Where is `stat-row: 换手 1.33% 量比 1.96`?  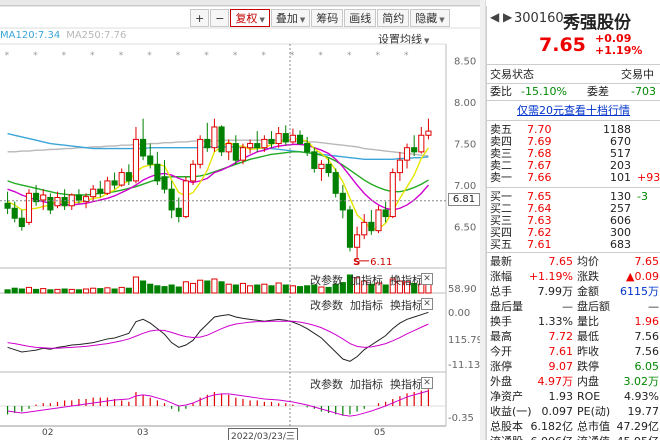
stat-row: 换手 1.33% 量比 1.96 is located at coordinates (573, 321).